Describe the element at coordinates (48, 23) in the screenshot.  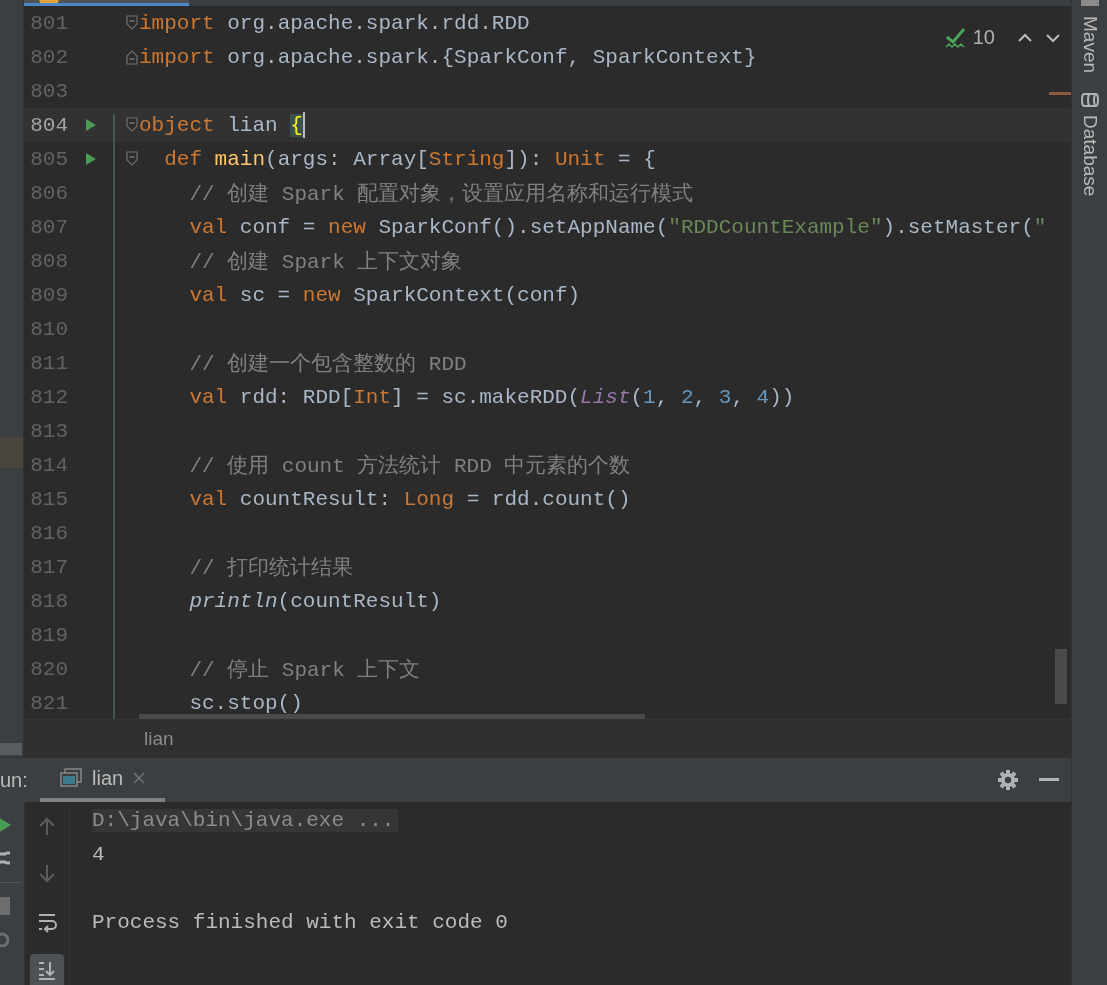
I see `line-number: 801` at that location.